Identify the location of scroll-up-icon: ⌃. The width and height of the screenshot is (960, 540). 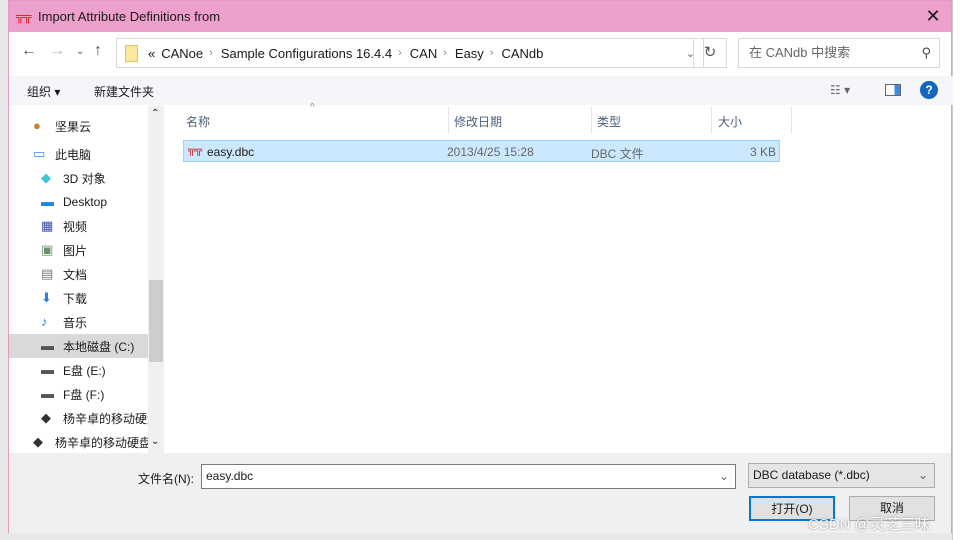
(155, 113).